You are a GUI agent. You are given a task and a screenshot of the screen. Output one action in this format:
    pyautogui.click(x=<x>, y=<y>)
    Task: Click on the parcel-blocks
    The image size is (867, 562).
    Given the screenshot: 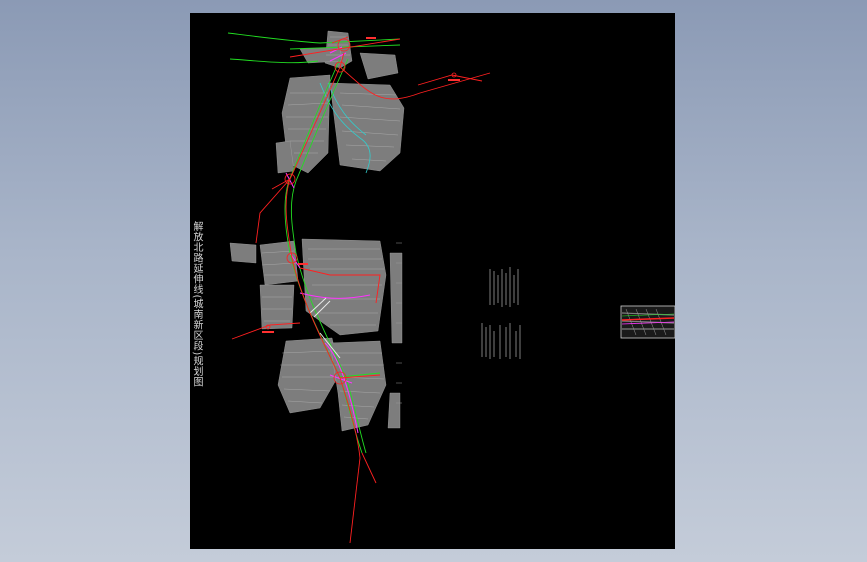 What is the action you would take?
    pyautogui.click(x=317, y=231)
    